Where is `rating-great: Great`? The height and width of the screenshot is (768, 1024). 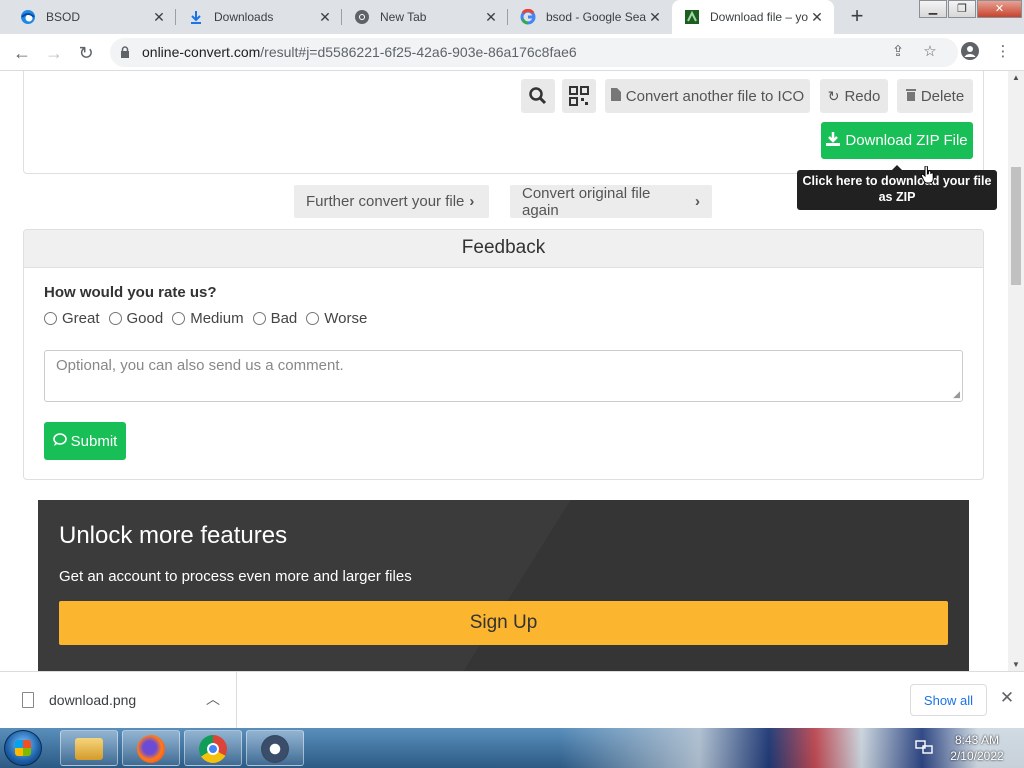 rating-great: Great is located at coordinates (72, 318).